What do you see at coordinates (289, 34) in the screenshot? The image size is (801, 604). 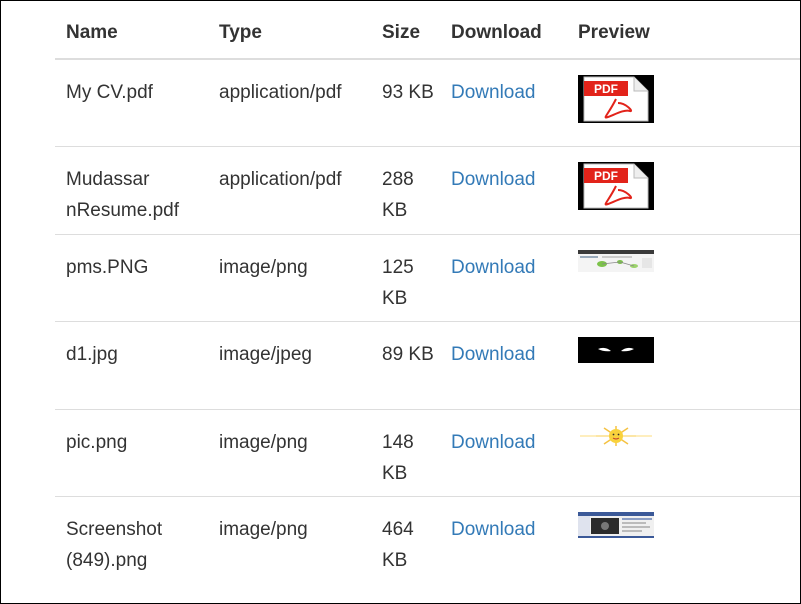 I see `header-type: Type` at bounding box center [289, 34].